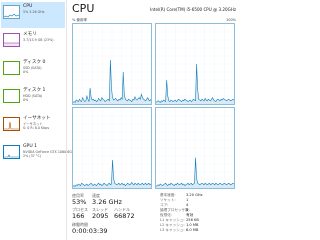  What do you see at coordinates (107, 202) in the screenshot?
I see `speed-value: 3.26 GHz` at bounding box center [107, 202].